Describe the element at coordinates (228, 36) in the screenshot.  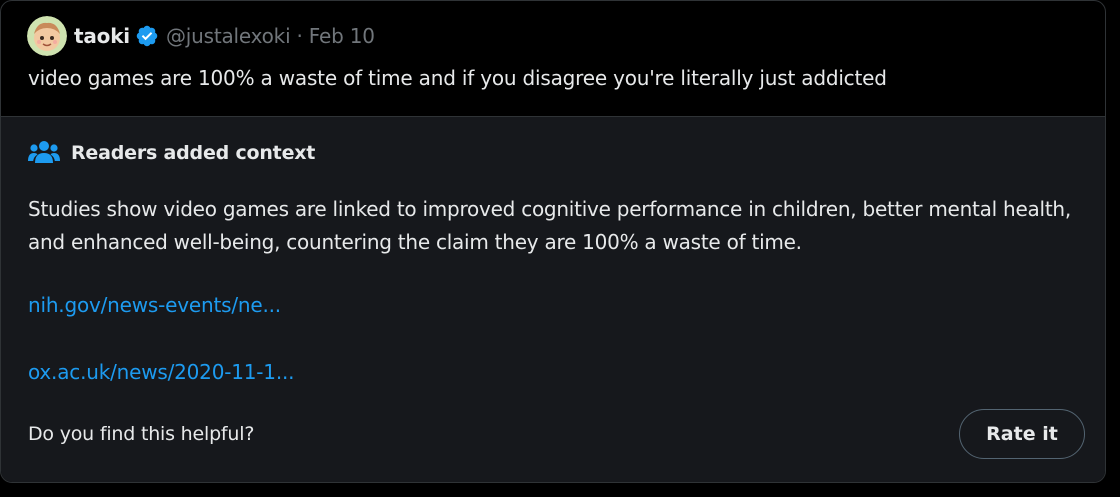
I see `user-handle: @justalexoki` at that location.